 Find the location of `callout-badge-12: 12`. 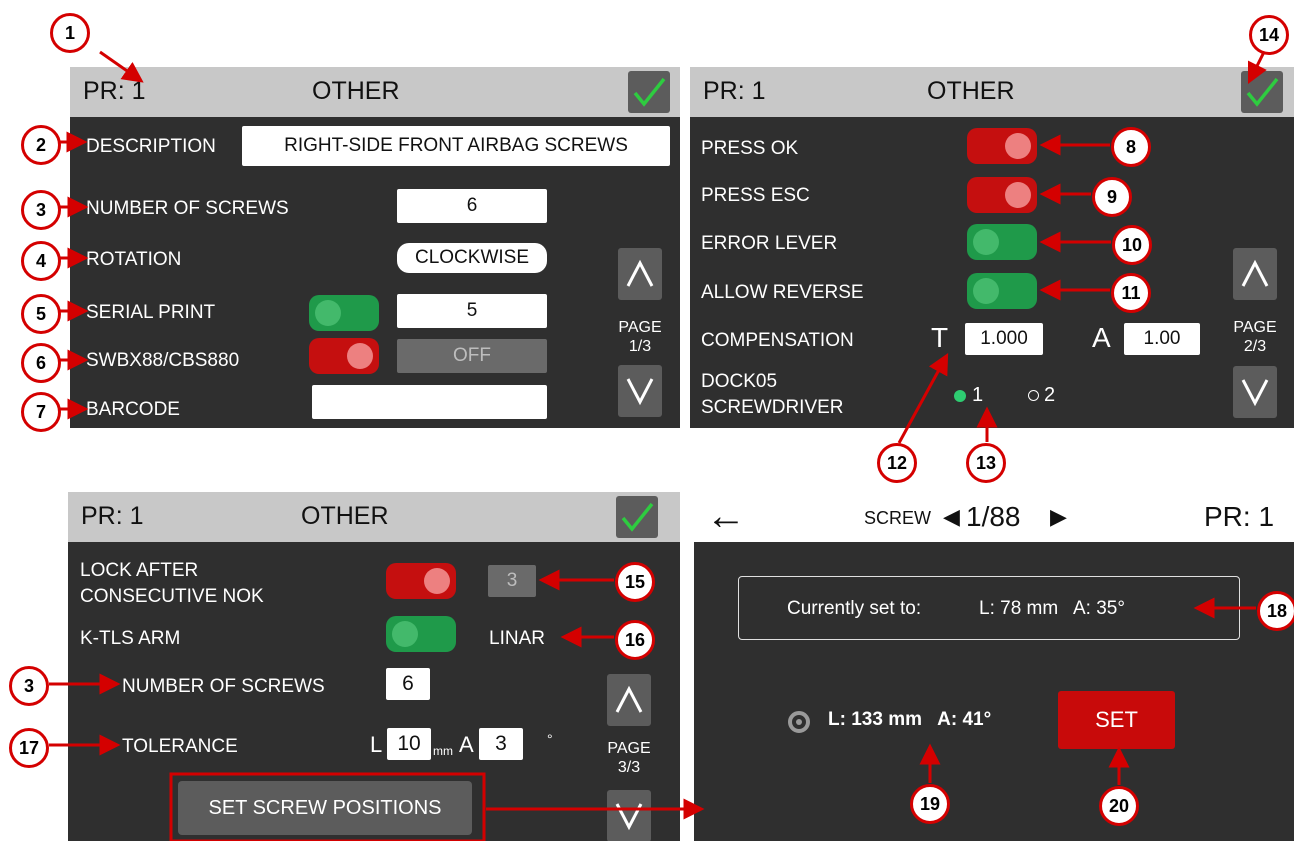

callout-badge-12: 12 is located at coordinates (897, 463).